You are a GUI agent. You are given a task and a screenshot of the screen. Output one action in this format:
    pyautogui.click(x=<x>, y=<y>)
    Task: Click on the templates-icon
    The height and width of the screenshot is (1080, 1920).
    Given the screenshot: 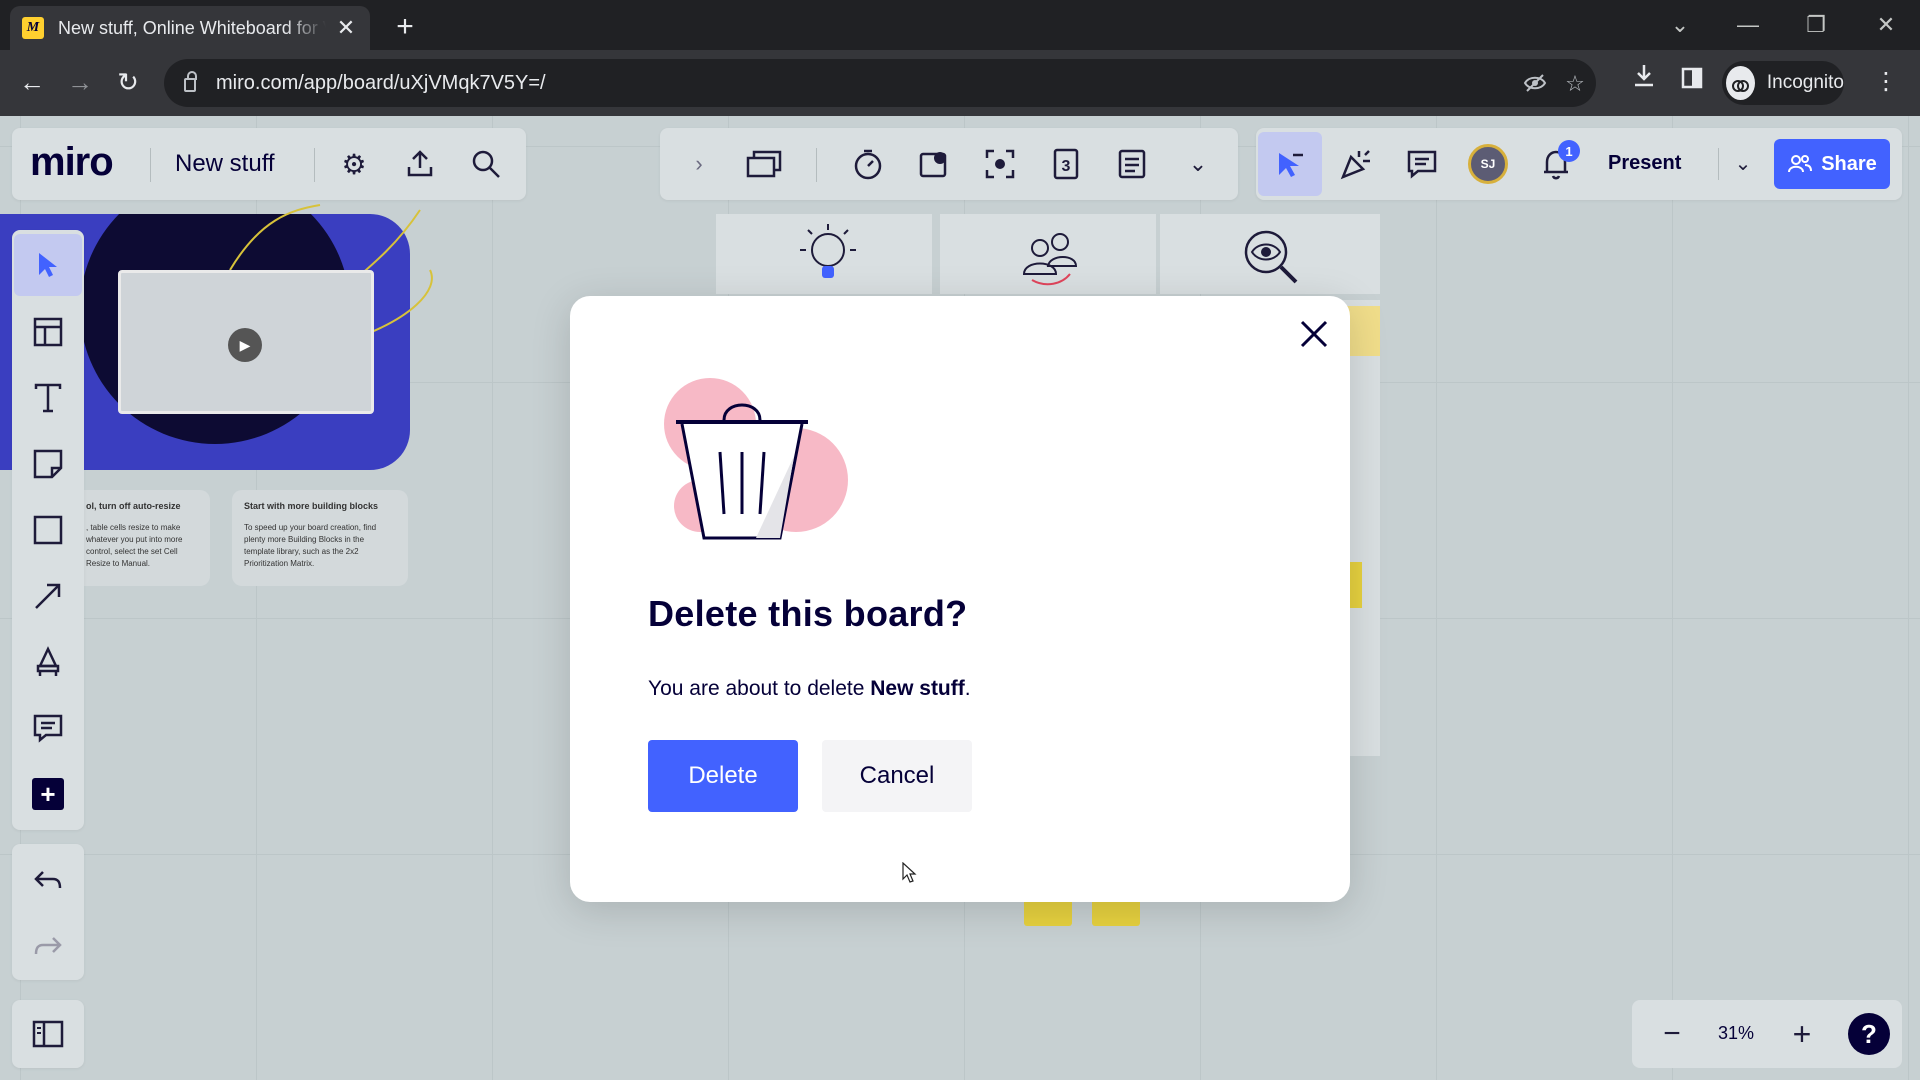 What is the action you would take?
    pyautogui.click(x=48, y=332)
    